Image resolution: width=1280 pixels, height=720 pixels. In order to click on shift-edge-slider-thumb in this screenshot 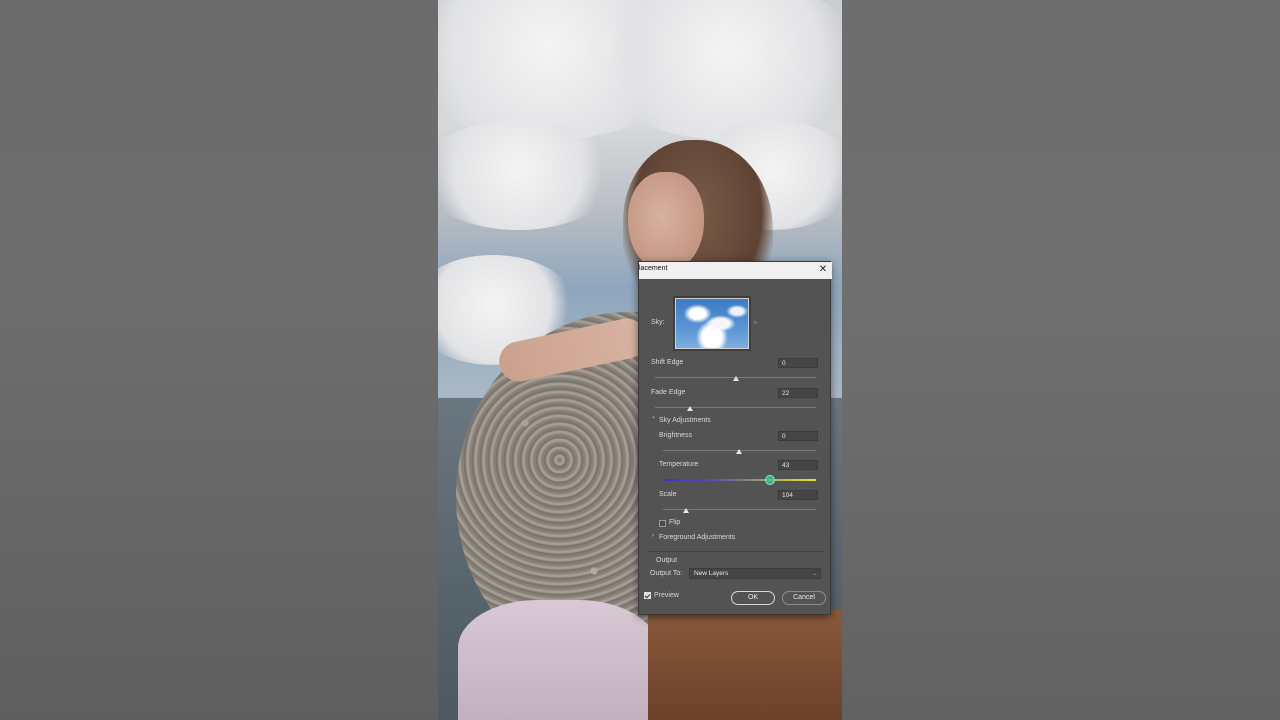, I will do `click(736, 378)`.